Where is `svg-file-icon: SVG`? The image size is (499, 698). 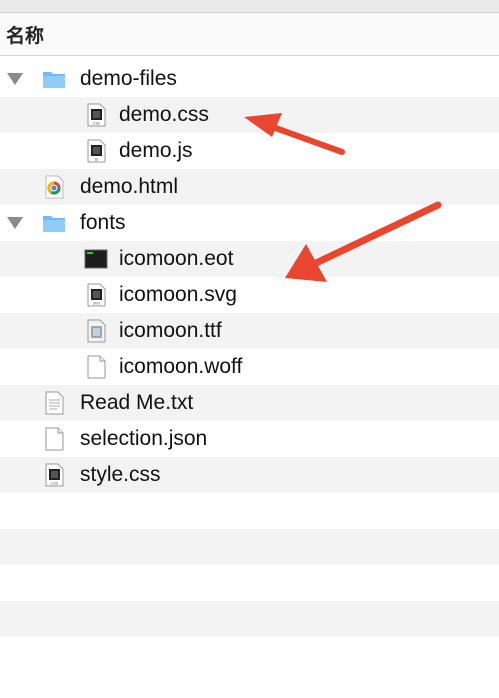 svg-file-icon: SVG is located at coordinates (96, 295).